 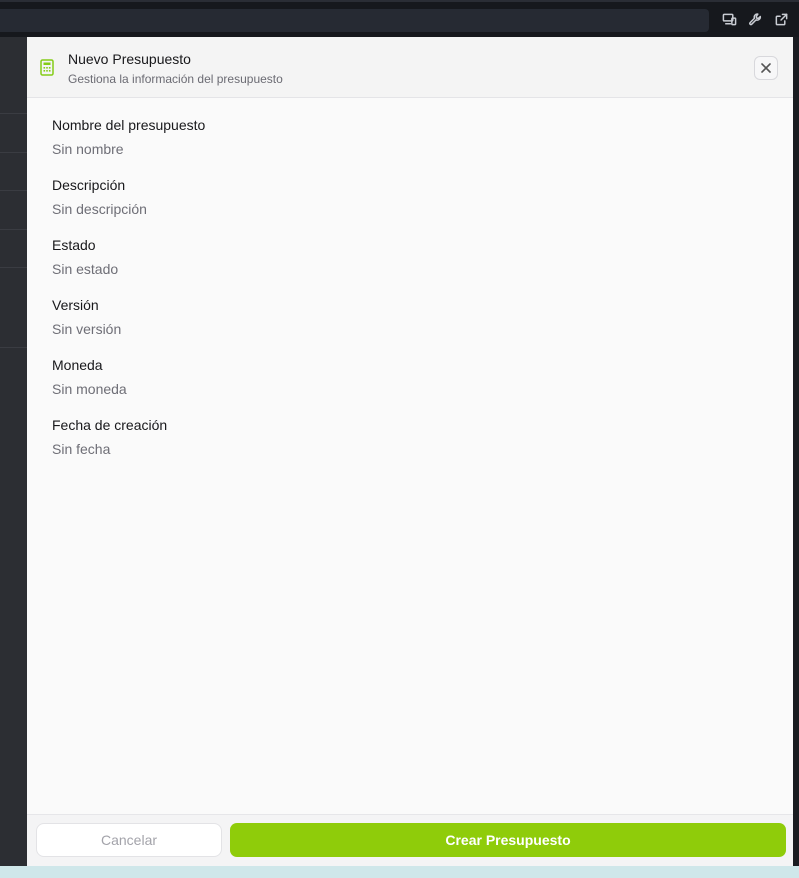 What do you see at coordinates (796, 457) in the screenshot?
I see `backdrop-edge` at bounding box center [796, 457].